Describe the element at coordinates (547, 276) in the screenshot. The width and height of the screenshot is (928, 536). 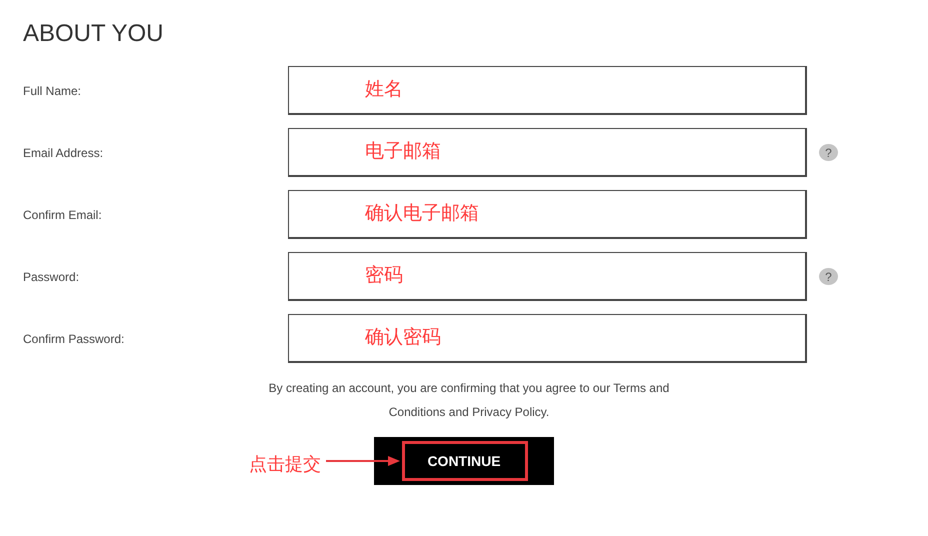
I see `input-field: 密码` at that location.